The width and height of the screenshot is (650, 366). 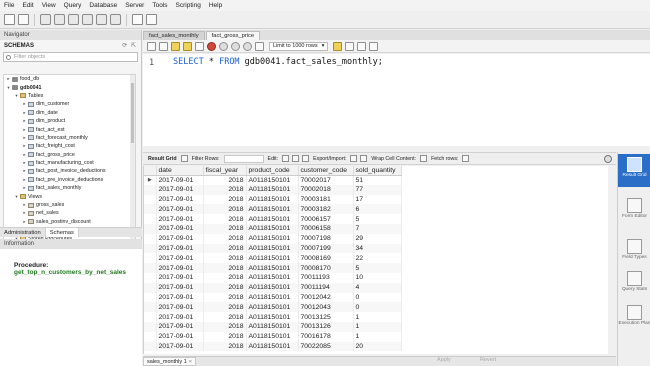 I want to click on menu-edit: Edit, so click(x=27, y=5).